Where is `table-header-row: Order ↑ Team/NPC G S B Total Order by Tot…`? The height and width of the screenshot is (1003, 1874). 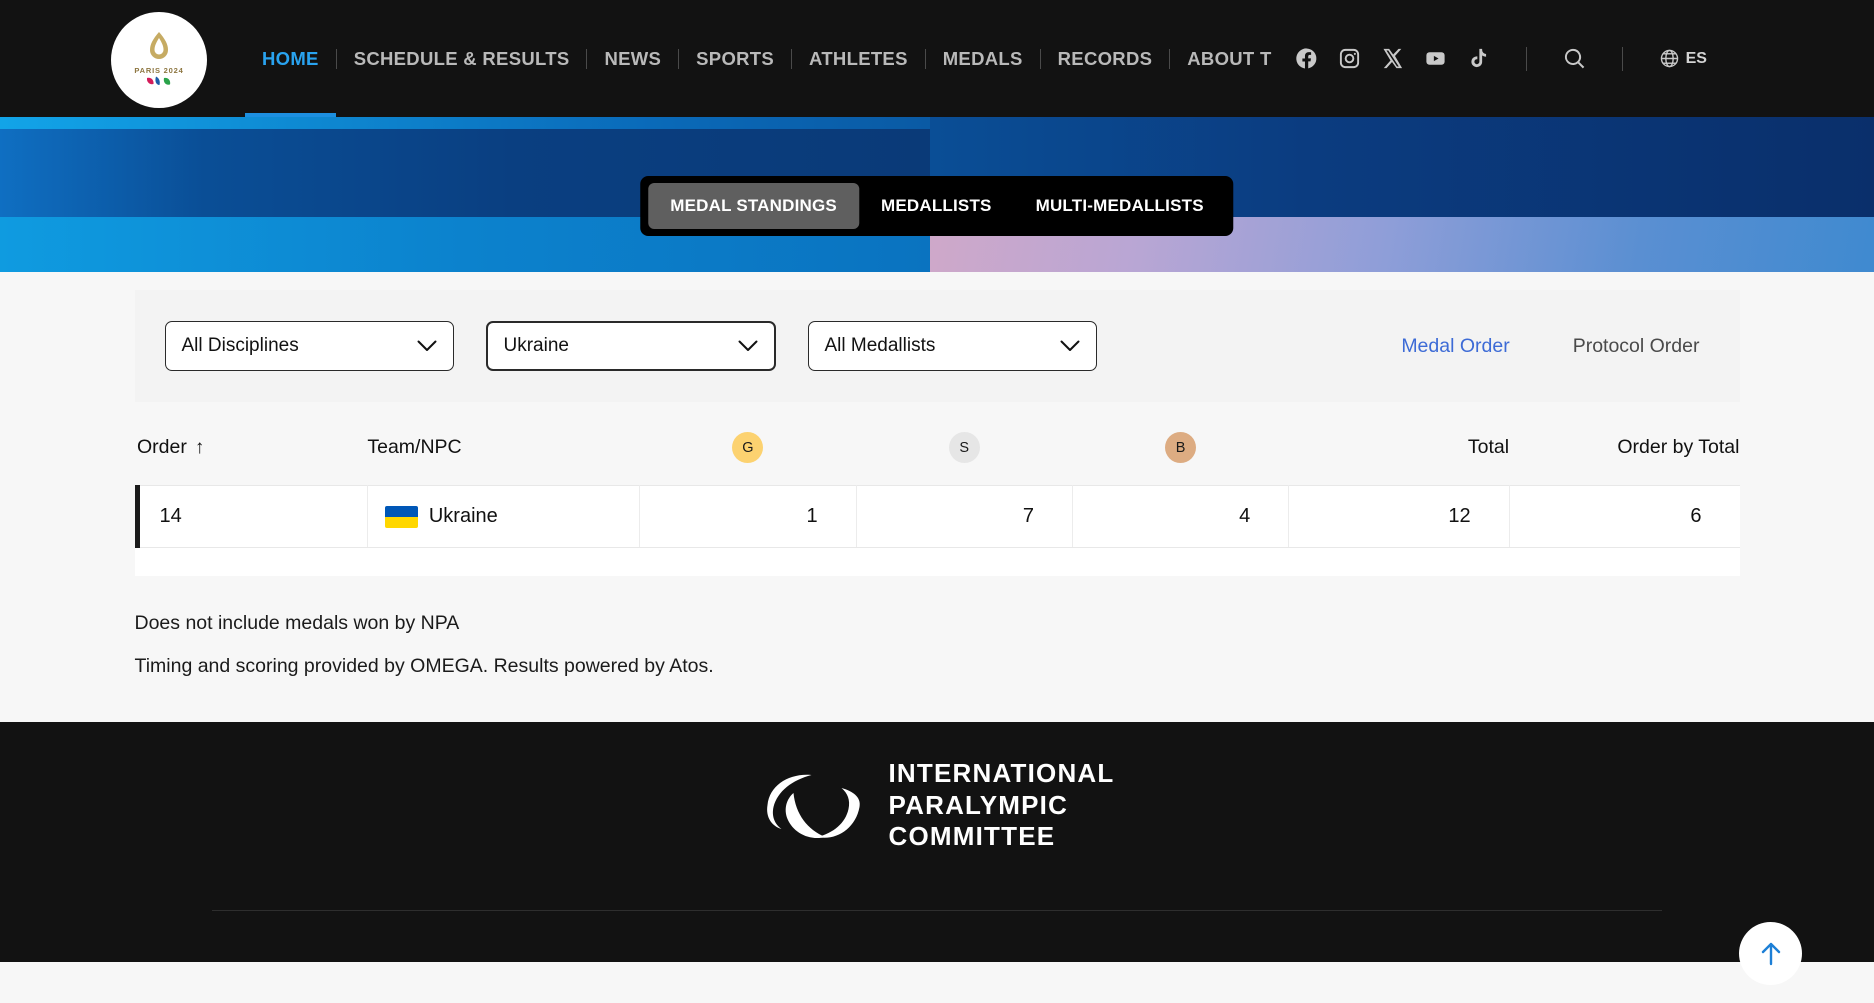 table-header-row: Order ↑ Team/NPC G S B Total Order by Tot… is located at coordinates (938, 452).